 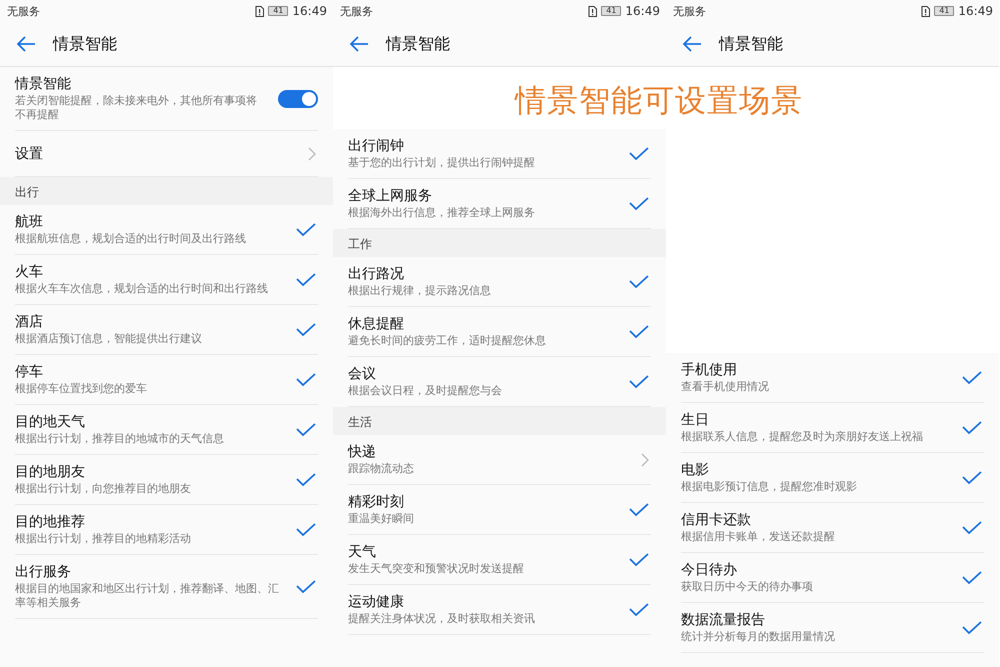 I want to click on row-description: 根据火车车次信息，规划合适的出行时间和出行路线, so click(x=142, y=289).